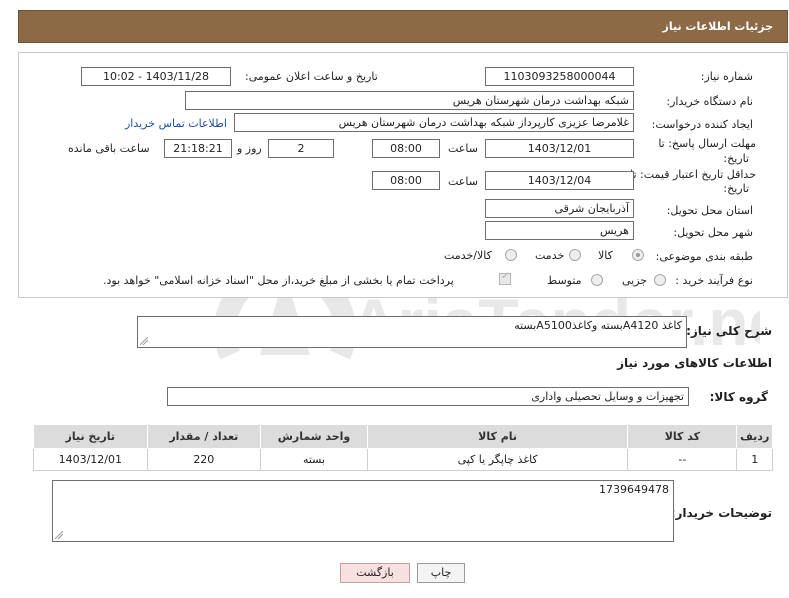  I want to click on page-title: جزئیات اطلاعات نیاز, so click(718, 26).